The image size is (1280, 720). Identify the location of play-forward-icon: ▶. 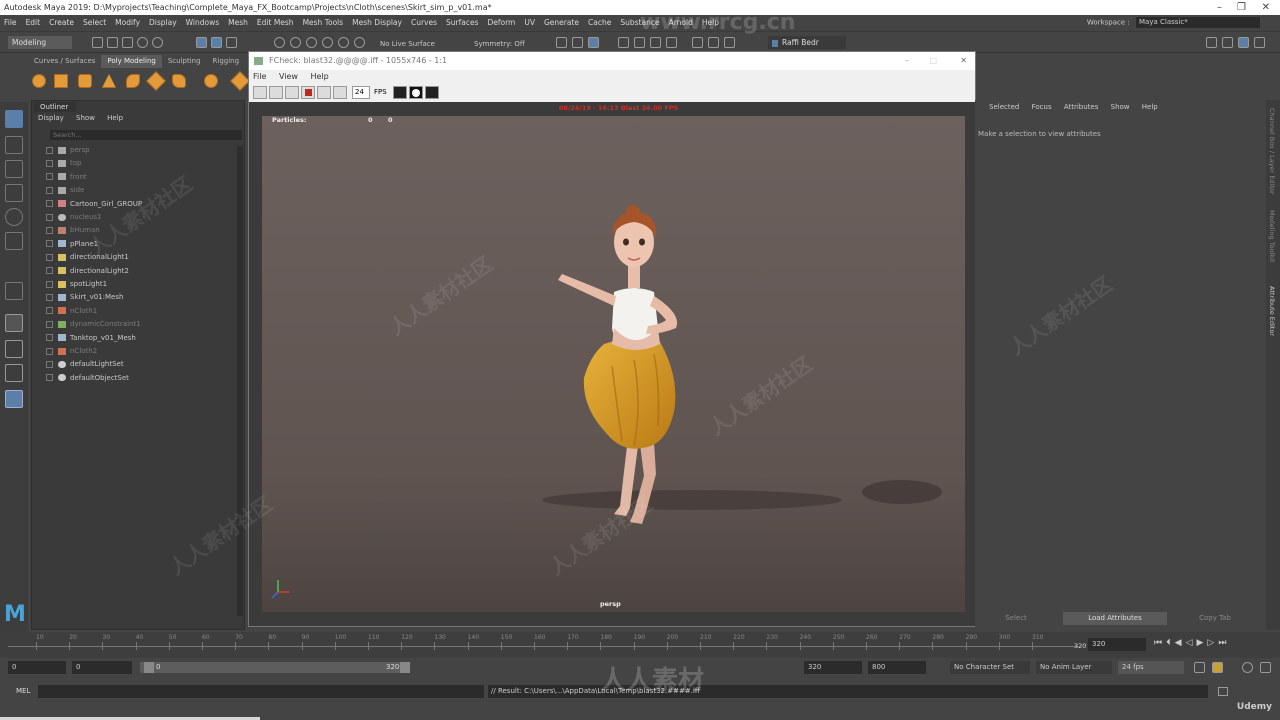
(1201, 643).